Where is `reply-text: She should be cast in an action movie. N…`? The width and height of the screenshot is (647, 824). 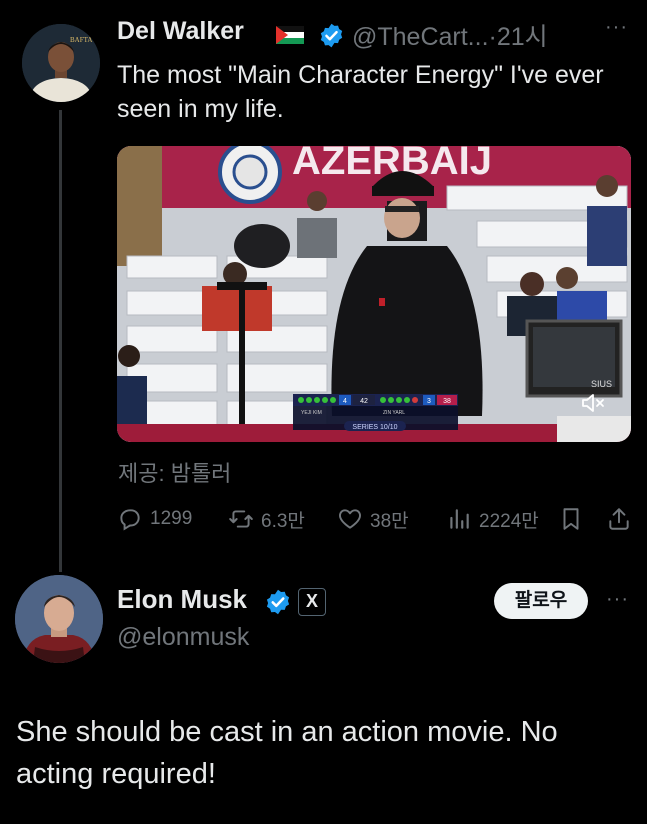 reply-text: She should be cast in an action movie. N… is located at coordinates (287, 753).